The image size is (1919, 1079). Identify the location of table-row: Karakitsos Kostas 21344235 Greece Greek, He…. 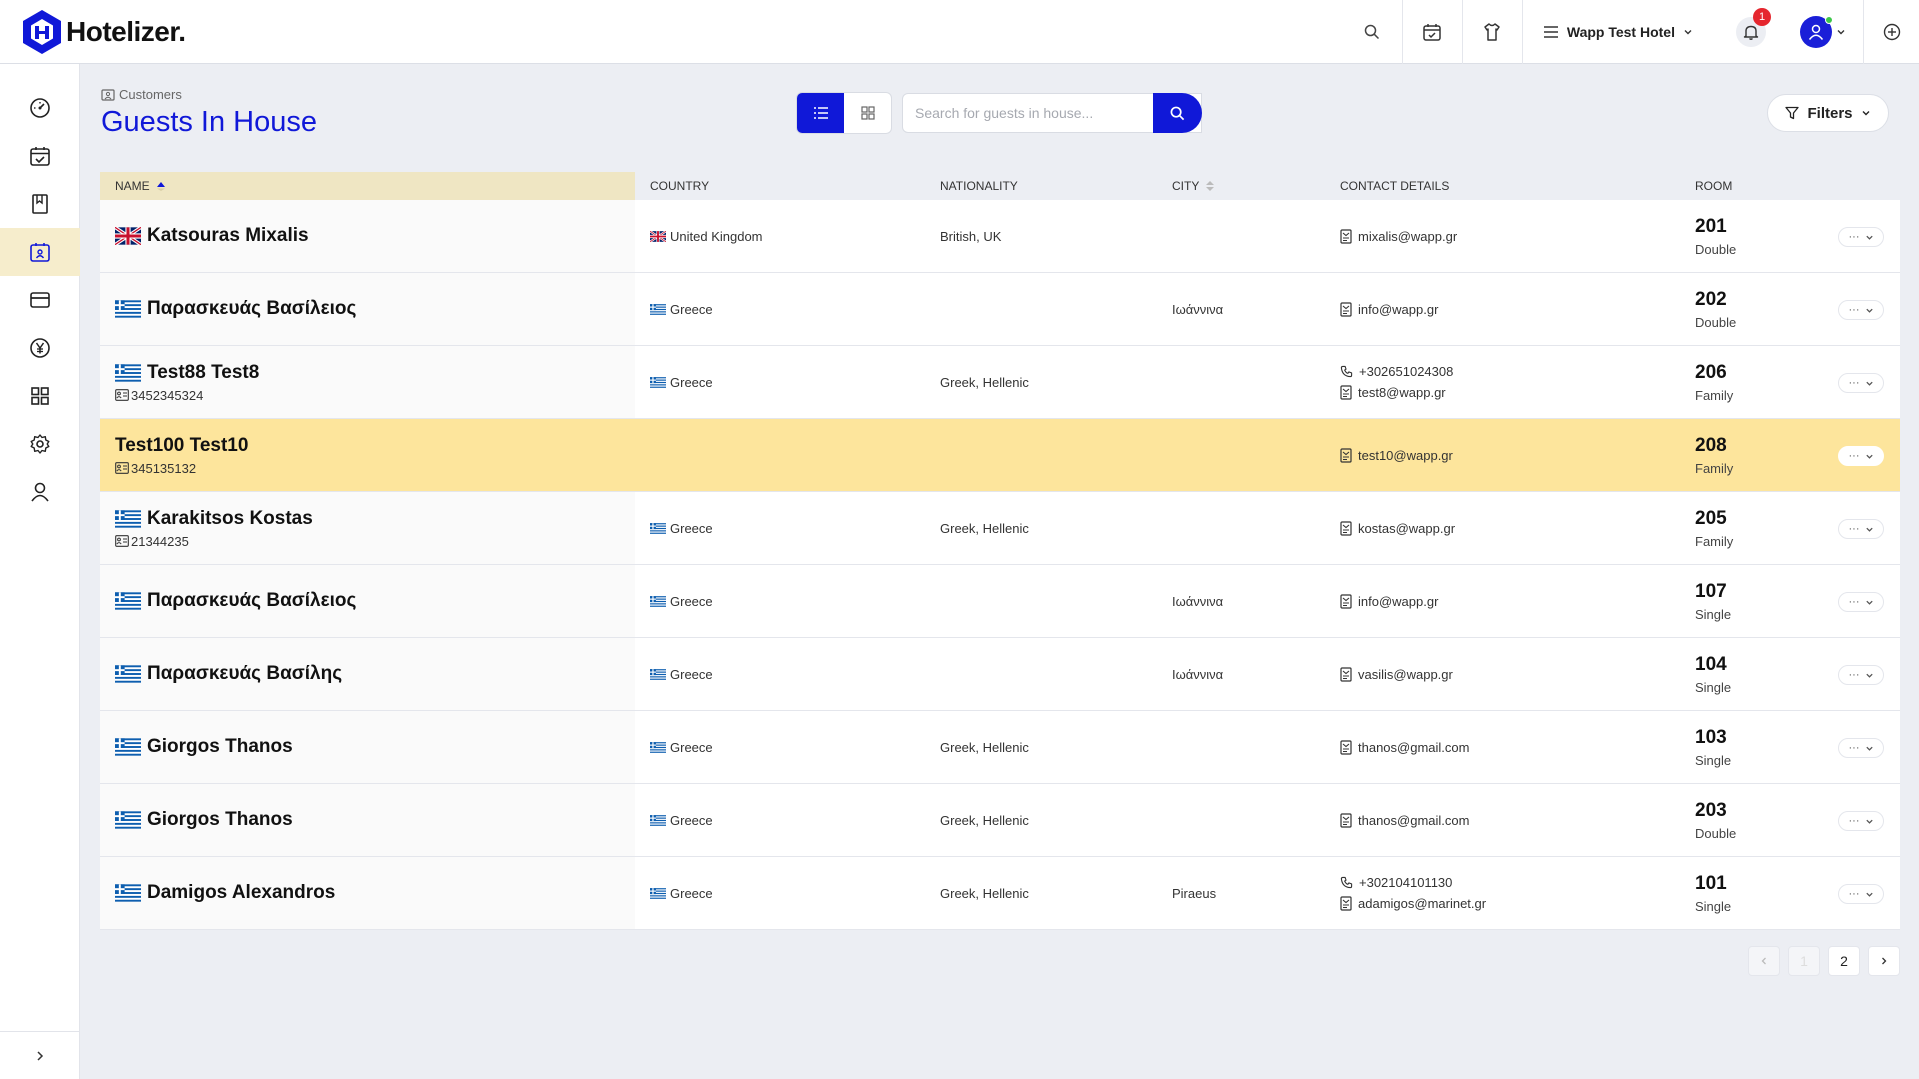
(1000, 528).